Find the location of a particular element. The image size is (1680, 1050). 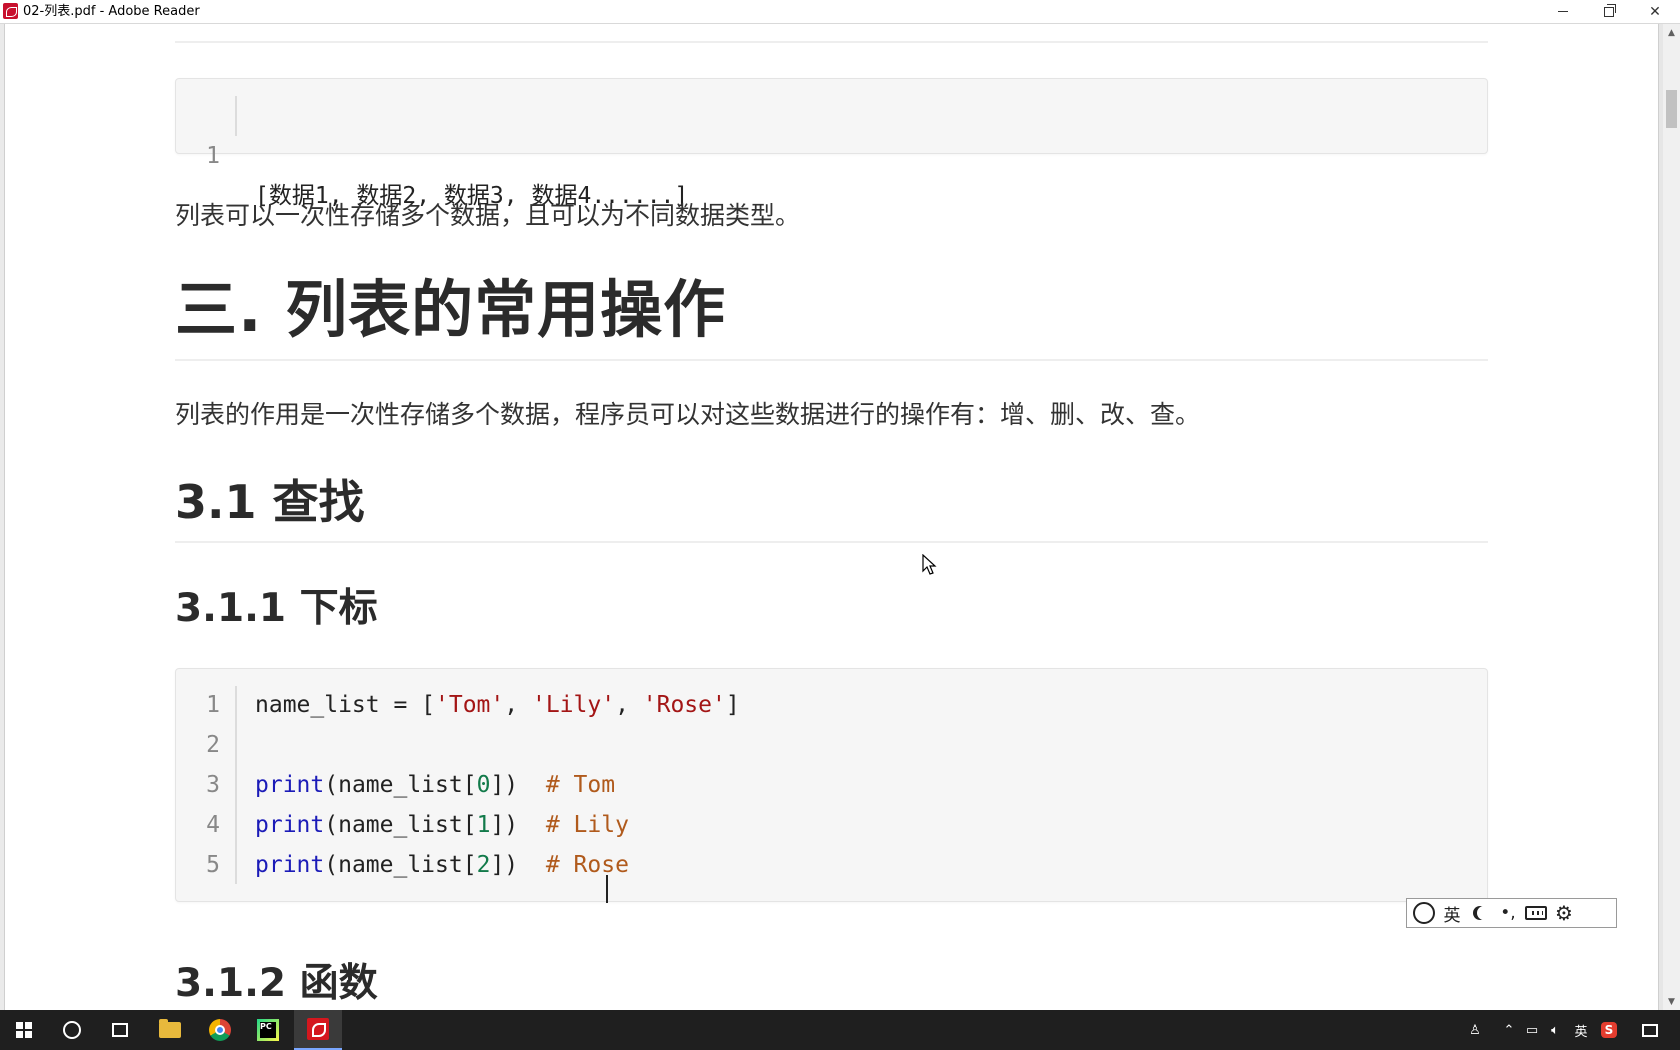

search-button is located at coordinates (72, 1030).